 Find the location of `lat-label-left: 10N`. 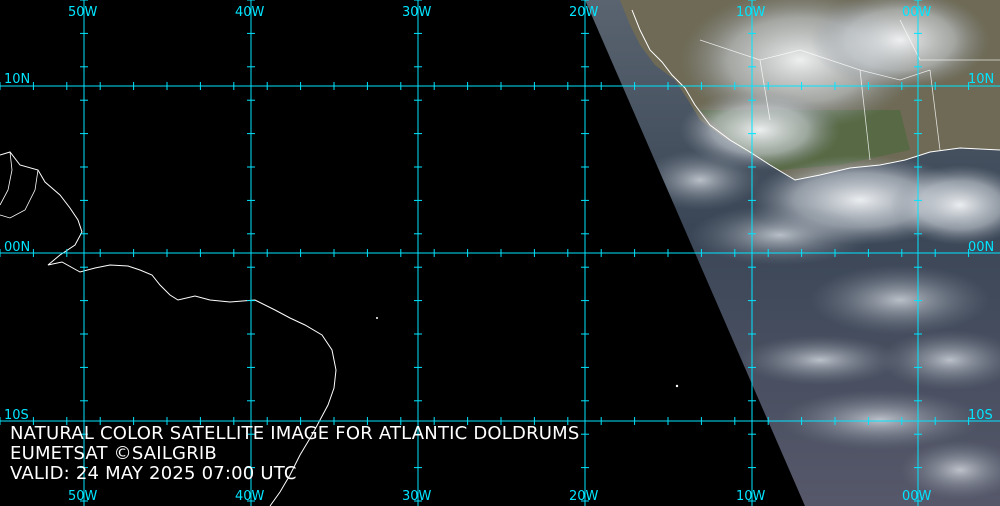

lat-label-left: 10N is located at coordinates (17, 79).